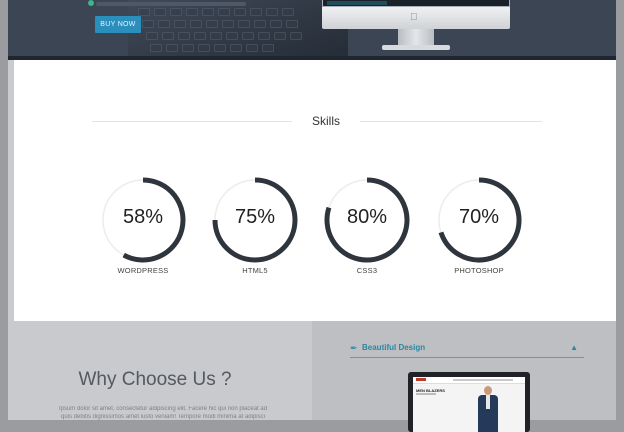 The height and width of the screenshot is (432, 624). I want to click on skill-percent: 70%, so click(479, 217).